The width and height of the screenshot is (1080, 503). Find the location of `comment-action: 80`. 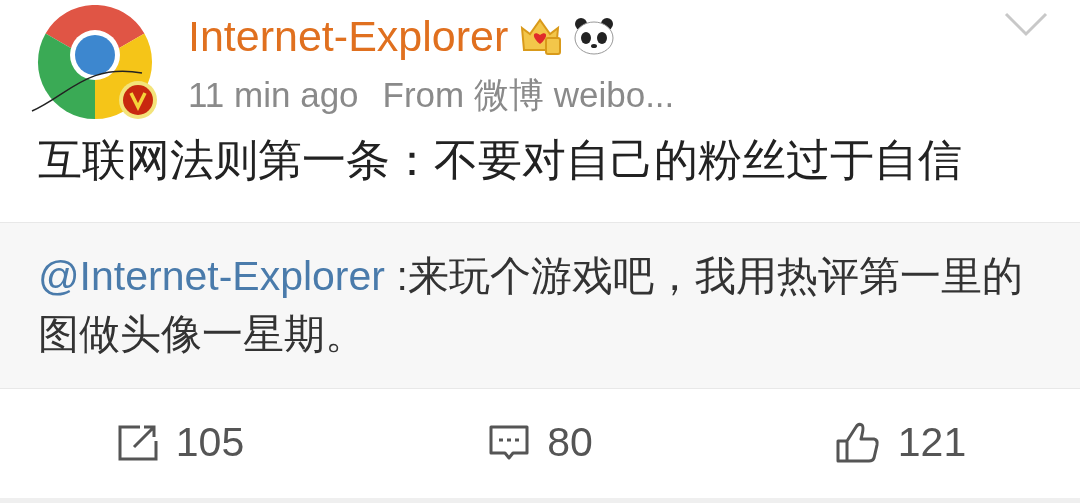

comment-action: 80 is located at coordinates (540, 443).